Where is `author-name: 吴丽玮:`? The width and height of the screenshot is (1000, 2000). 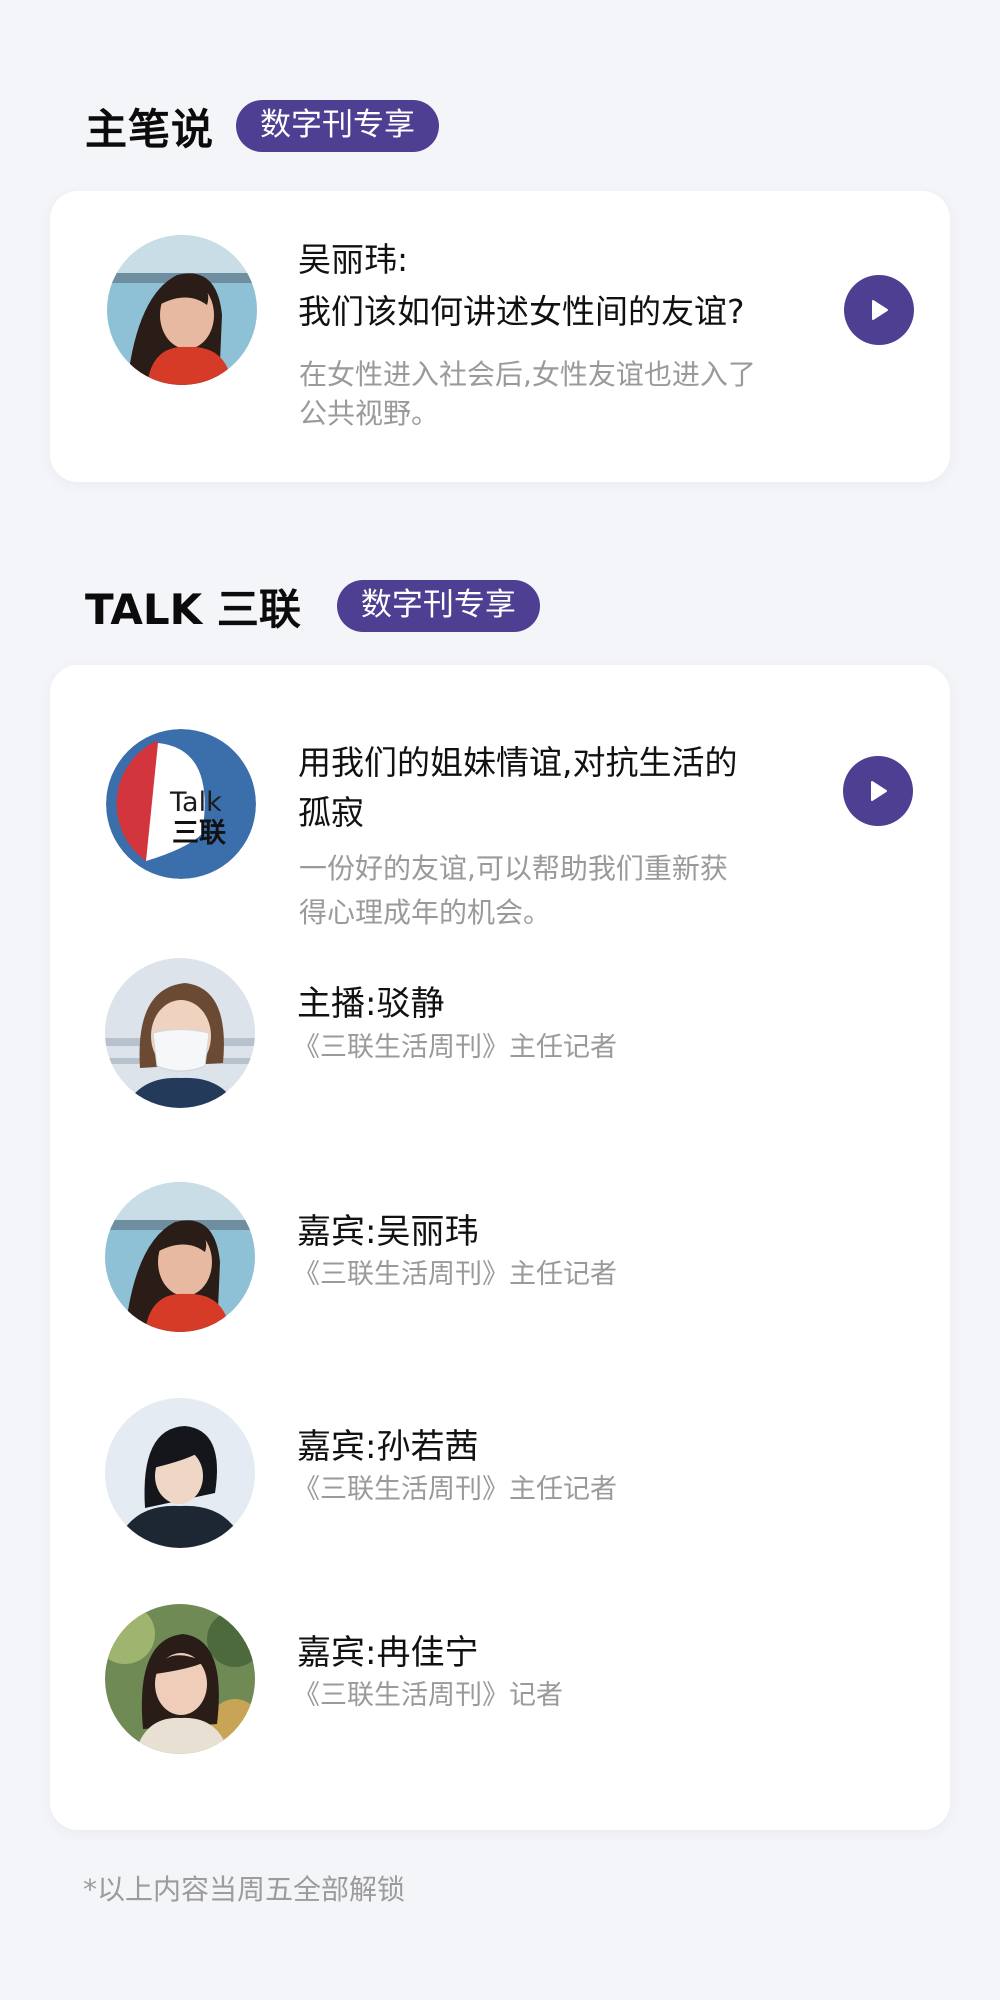 author-name: 吴丽玮: is located at coordinates (353, 259).